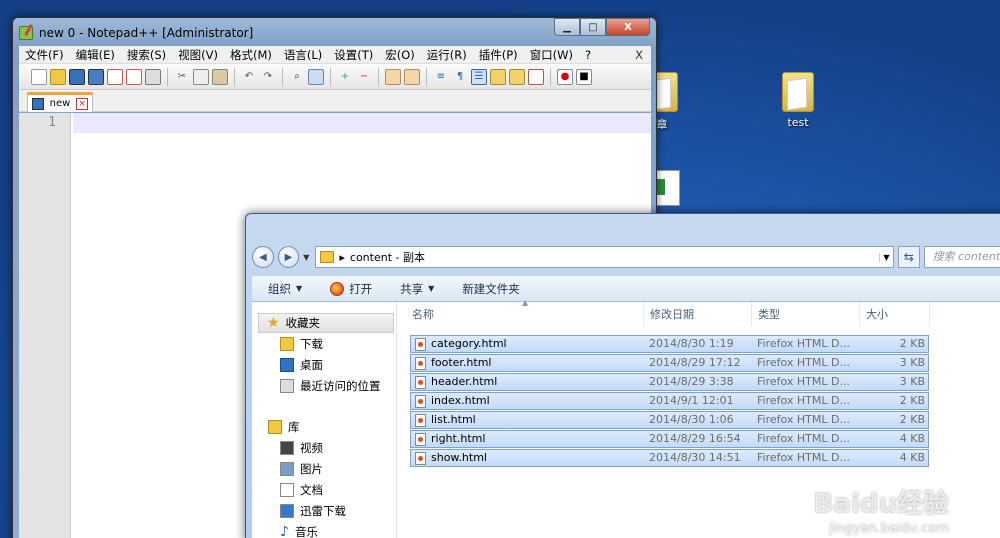 The width and height of the screenshot is (1000, 538). What do you see at coordinates (881, 504) in the screenshot?
I see `watermark: Baidu经验` at bounding box center [881, 504].